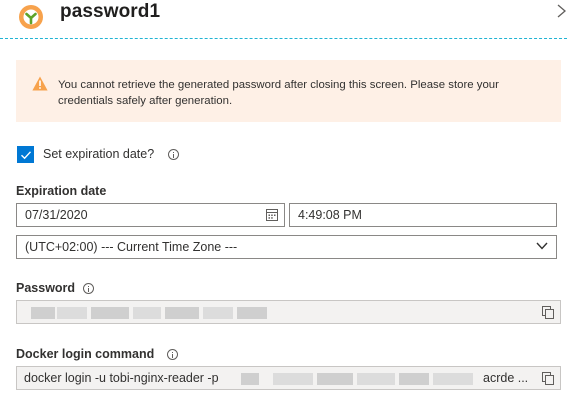 Image resolution: width=567 pixels, height=404 pixels. Describe the element at coordinates (56, 215) in the screenshot. I see `expiration-date-value: 07/31/2020` at that location.